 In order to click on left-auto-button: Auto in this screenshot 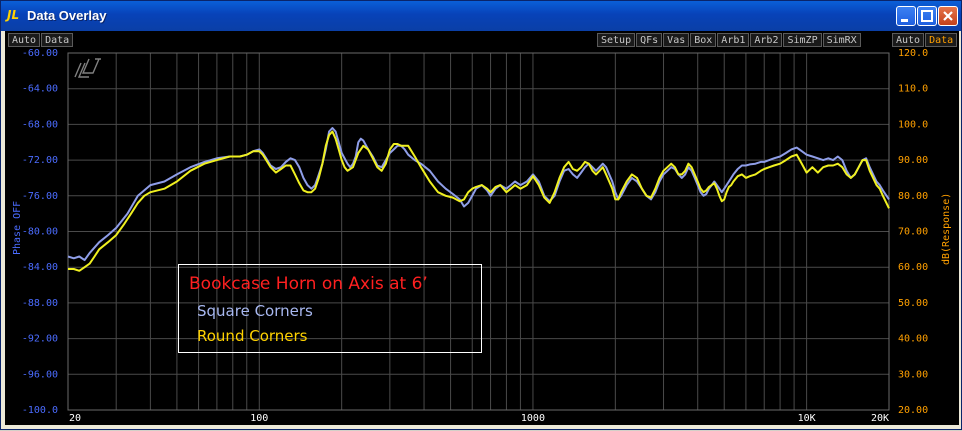, I will do `click(24, 40)`.